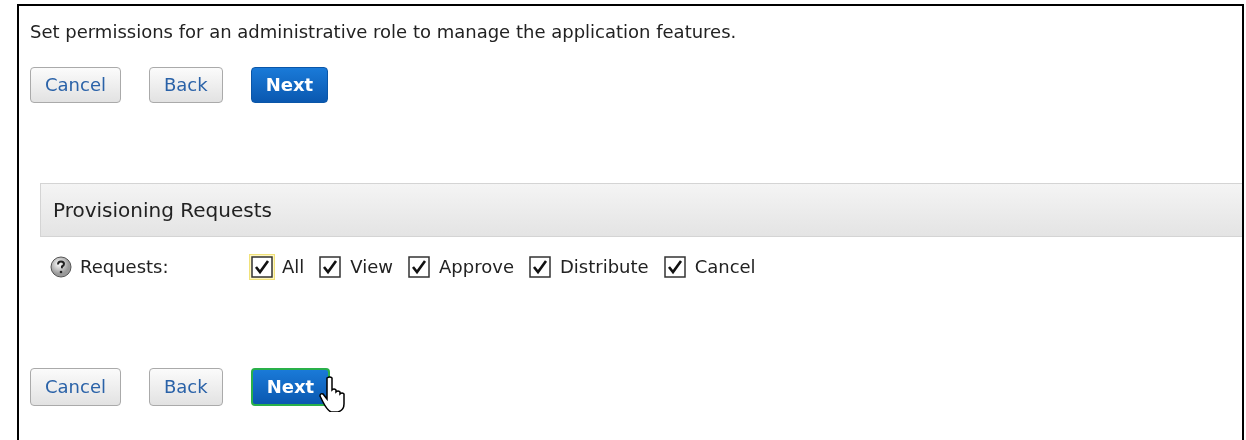  What do you see at coordinates (293, 267) in the screenshot?
I see `checkbox-label: All` at bounding box center [293, 267].